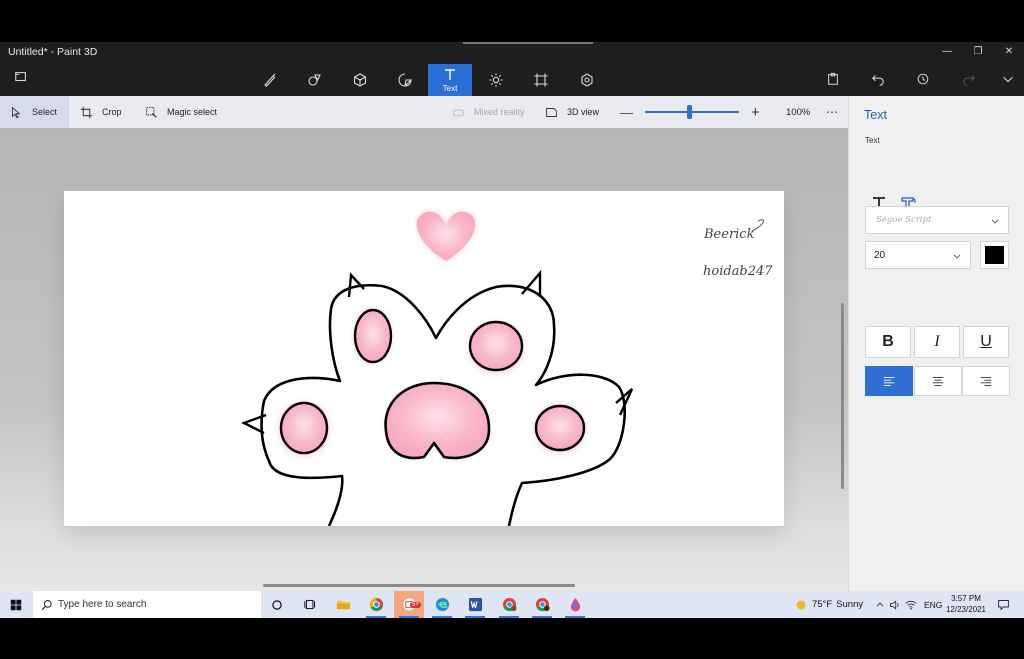 Image resolution: width=1024 pixels, height=659 pixels. Describe the element at coordinates (53, 52) in the screenshot. I see `window-title: Untitled* - Paint 3D` at that location.